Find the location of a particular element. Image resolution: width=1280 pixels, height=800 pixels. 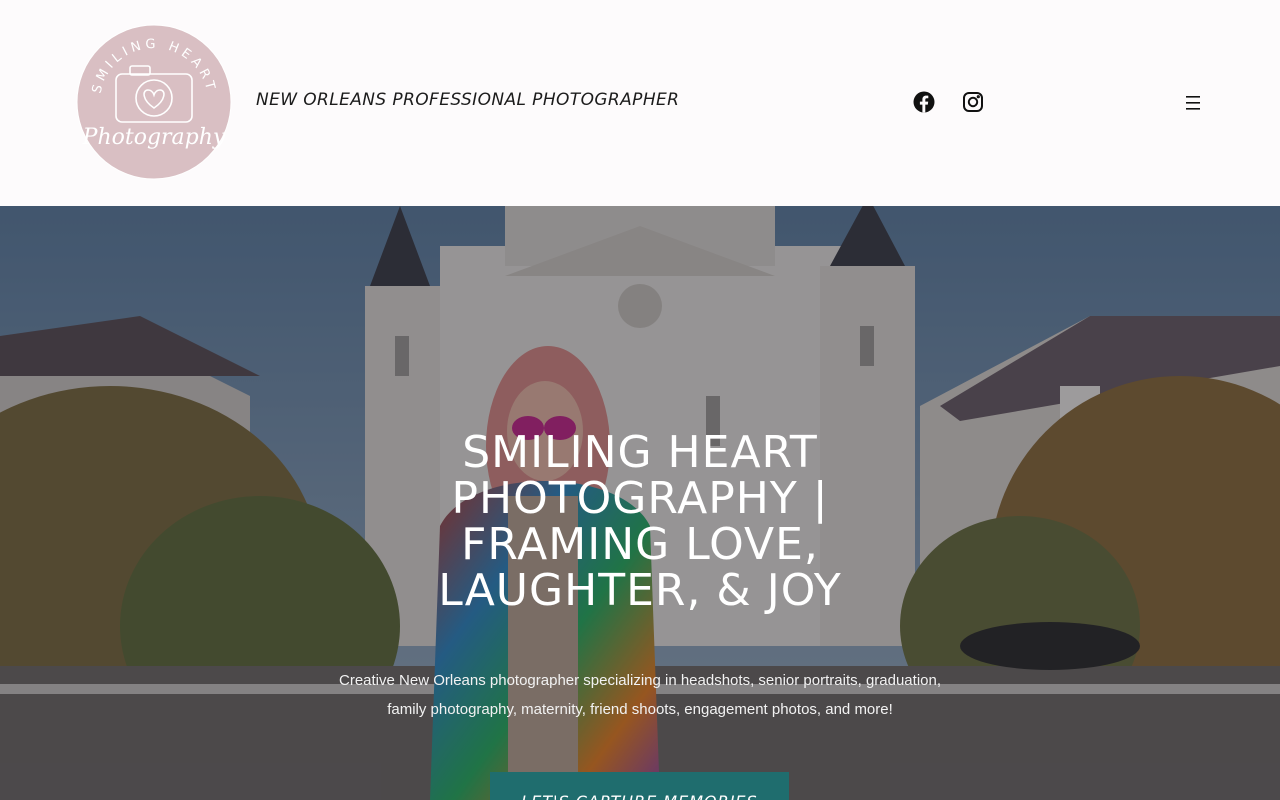

logo-badge: SMILING HEART Photography is located at coordinates (154, 102).